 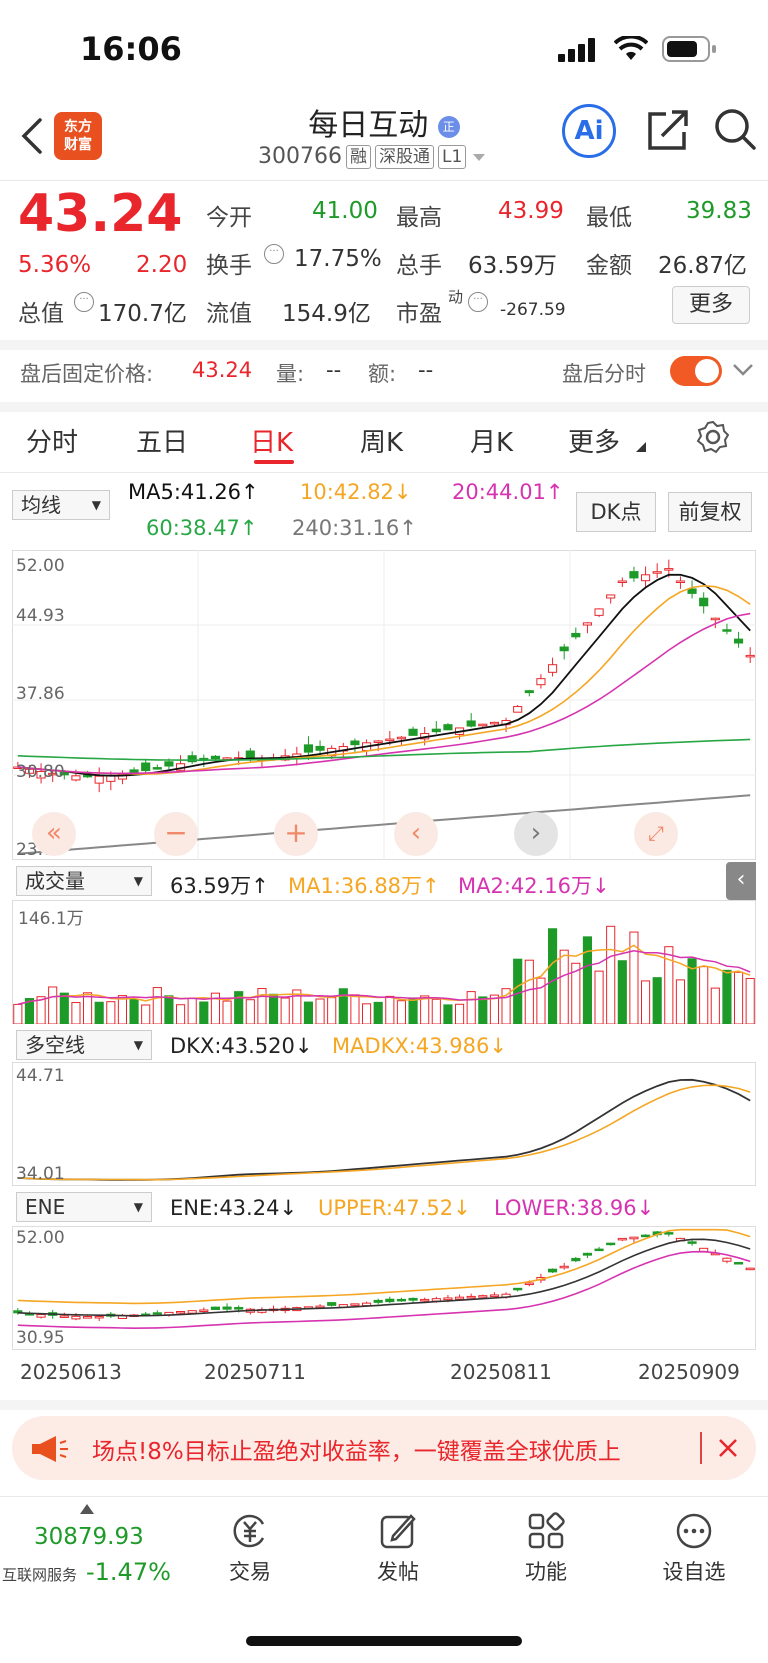 I want to click on volume-select: 成交量 ▼, so click(x=84, y=881).